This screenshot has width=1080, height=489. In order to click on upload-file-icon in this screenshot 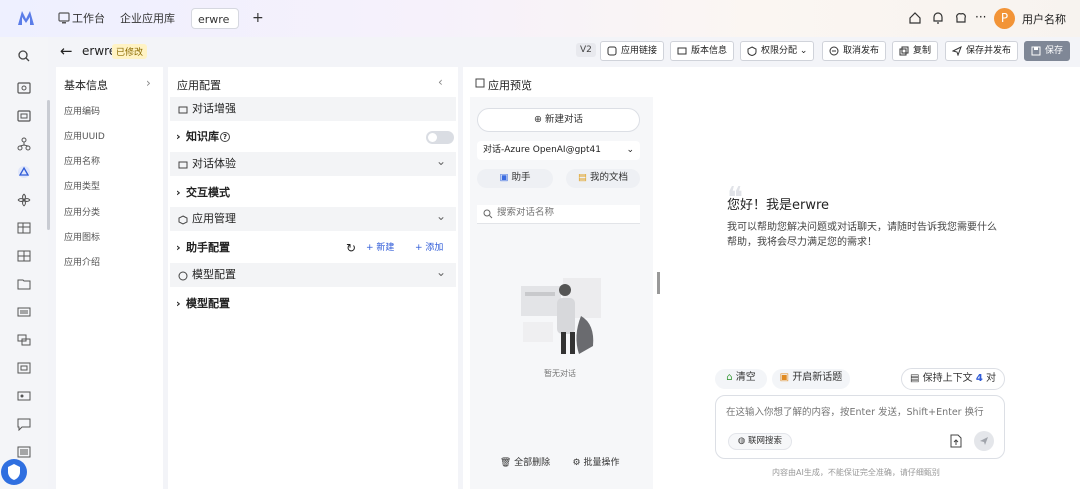, I will do `click(956, 441)`.